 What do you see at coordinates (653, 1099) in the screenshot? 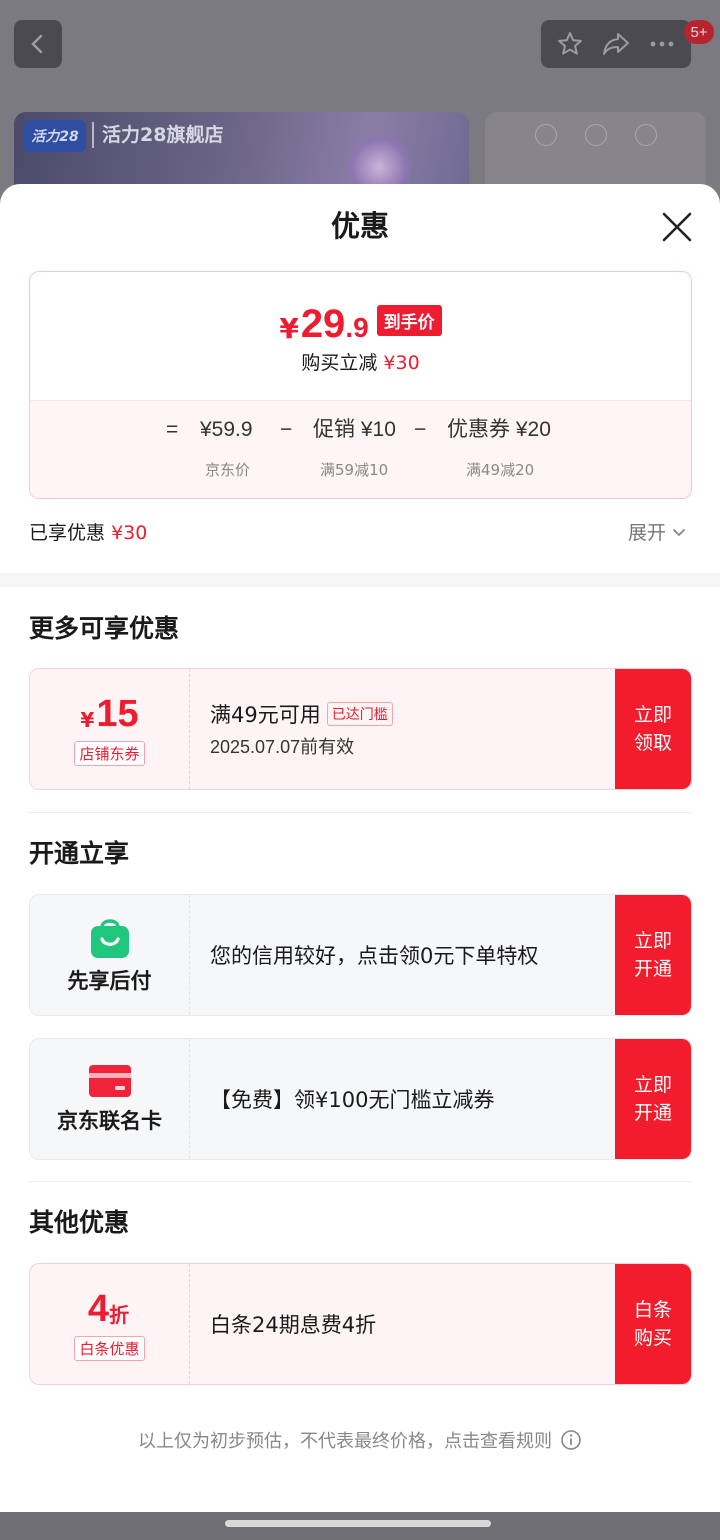
I see `open-co-brand-button: 立即 开通` at bounding box center [653, 1099].